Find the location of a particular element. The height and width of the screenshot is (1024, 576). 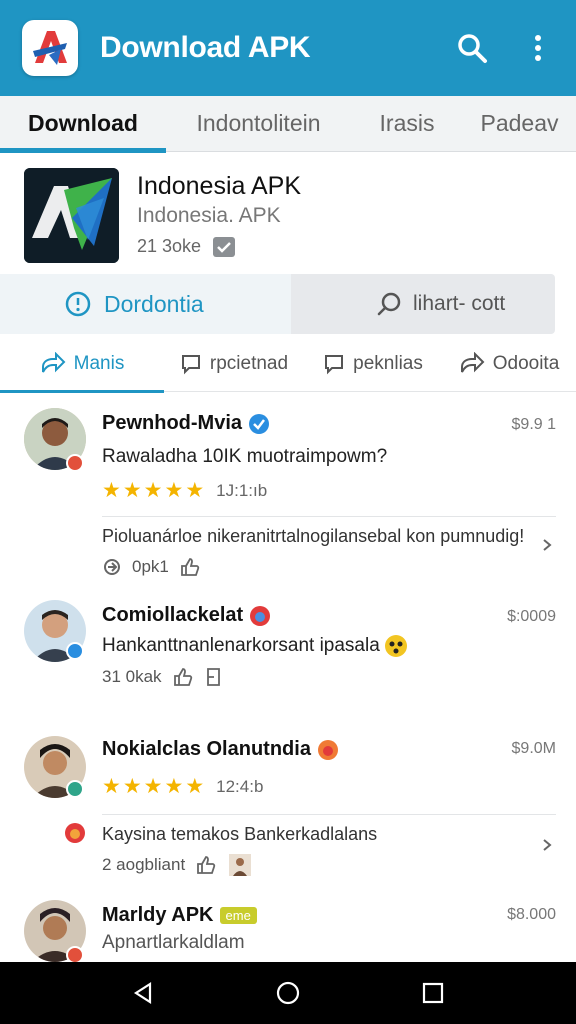

home-circle-icon is located at coordinates (288, 993).